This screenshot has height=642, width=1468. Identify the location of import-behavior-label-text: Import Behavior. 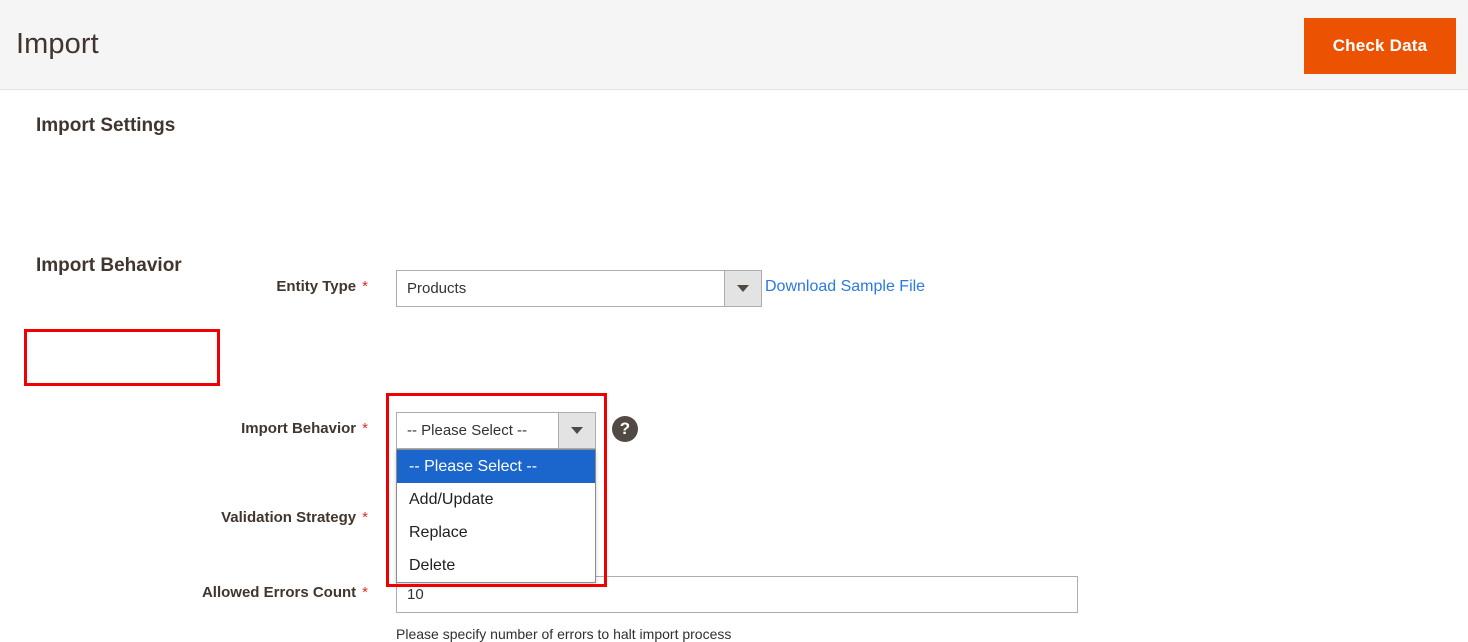
(299, 428).